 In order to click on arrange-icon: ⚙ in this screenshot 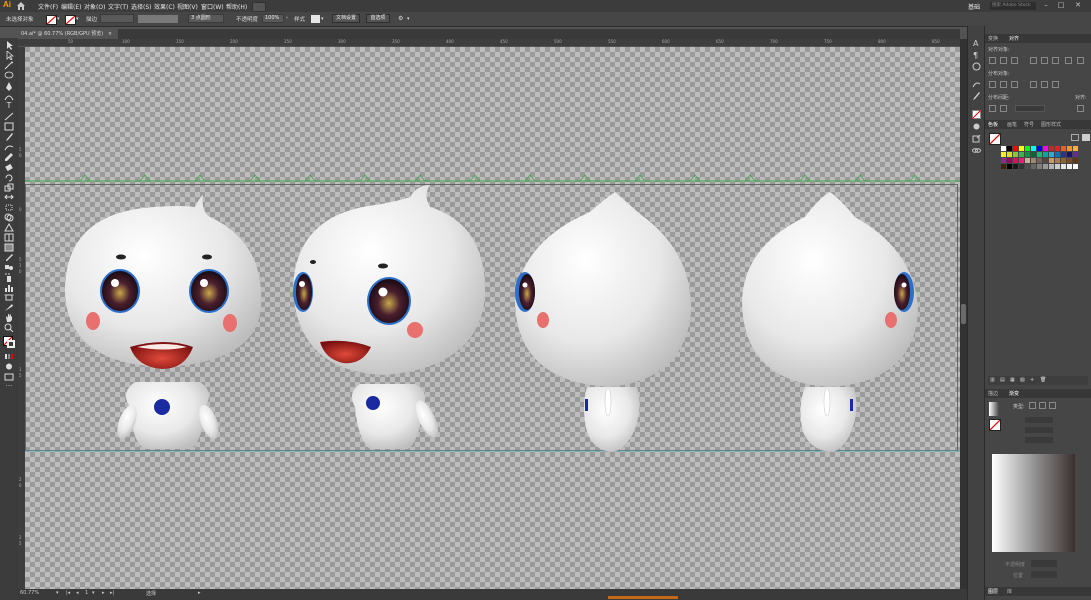, I will do `click(400, 18)`.